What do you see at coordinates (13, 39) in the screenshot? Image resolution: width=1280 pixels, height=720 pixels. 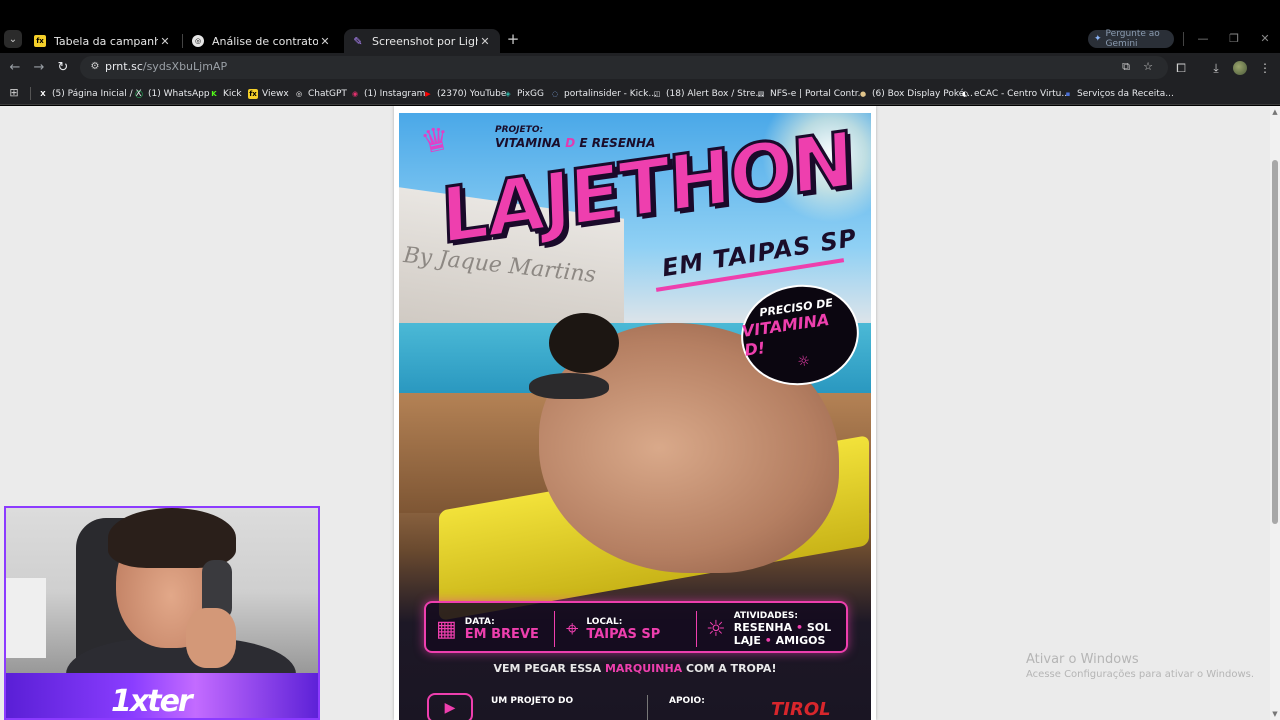 I see `tab-search-icon: ⌄` at bounding box center [13, 39].